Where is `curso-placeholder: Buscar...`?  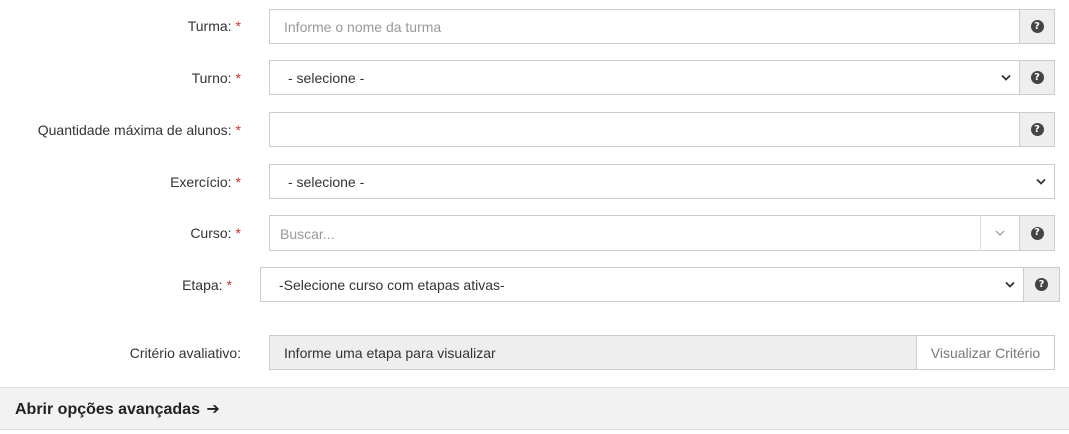
curso-placeholder: Buscar... is located at coordinates (307, 234).